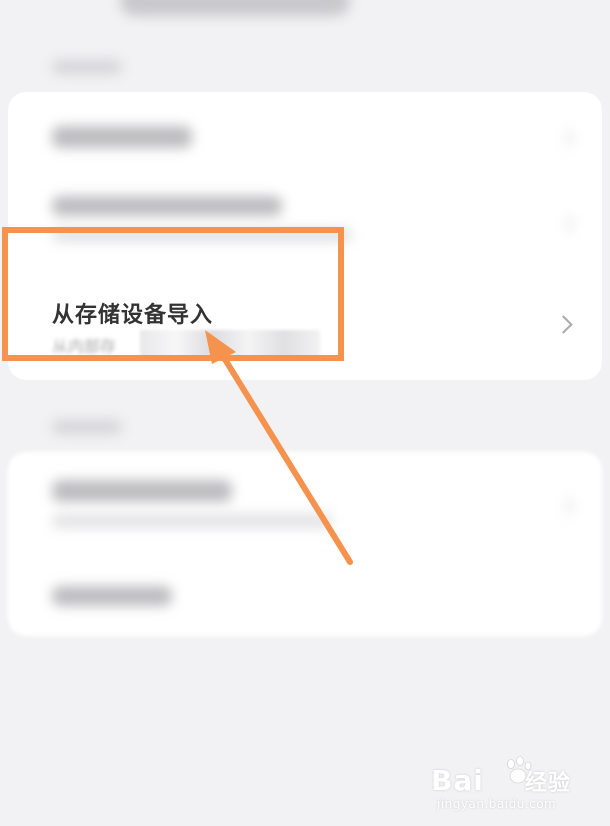 The image size is (610, 826). What do you see at coordinates (235, 8) in the screenshot?
I see `header-pill` at bounding box center [235, 8].